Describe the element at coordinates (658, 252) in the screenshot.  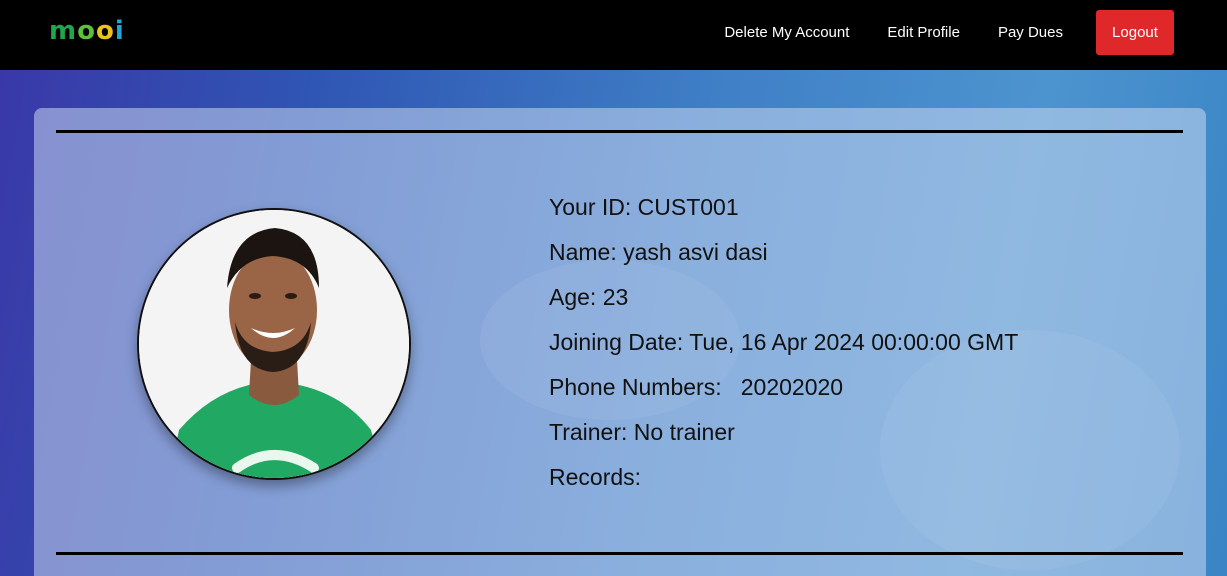
I see `customer-name: Name: yash asvi dasi` at that location.